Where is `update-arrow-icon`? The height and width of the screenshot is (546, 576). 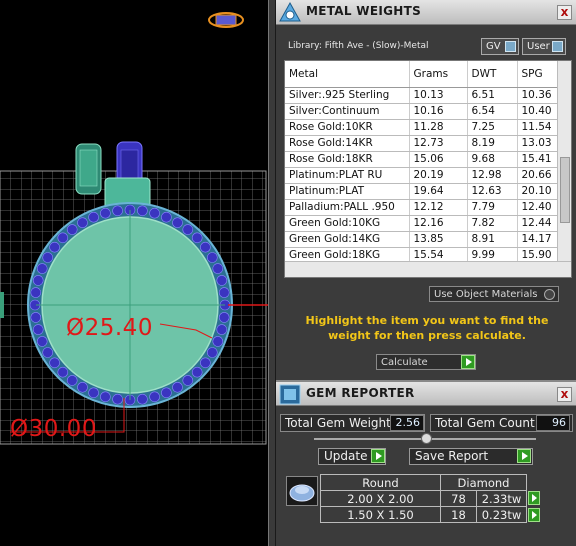 update-arrow-icon is located at coordinates (378, 456).